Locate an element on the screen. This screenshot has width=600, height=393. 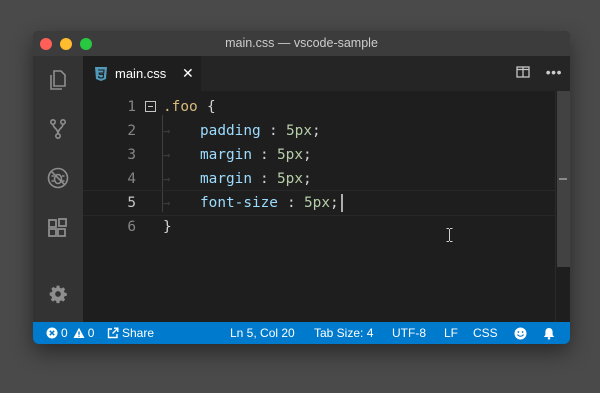
split-editor-icon is located at coordinates (523, 72).